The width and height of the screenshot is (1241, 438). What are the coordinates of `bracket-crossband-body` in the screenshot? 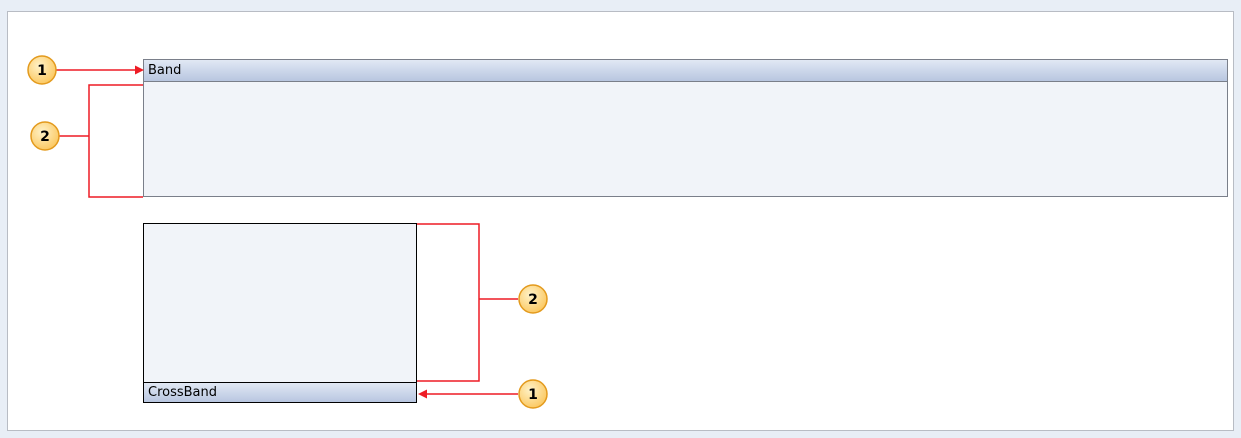 It's located at (467, 302).